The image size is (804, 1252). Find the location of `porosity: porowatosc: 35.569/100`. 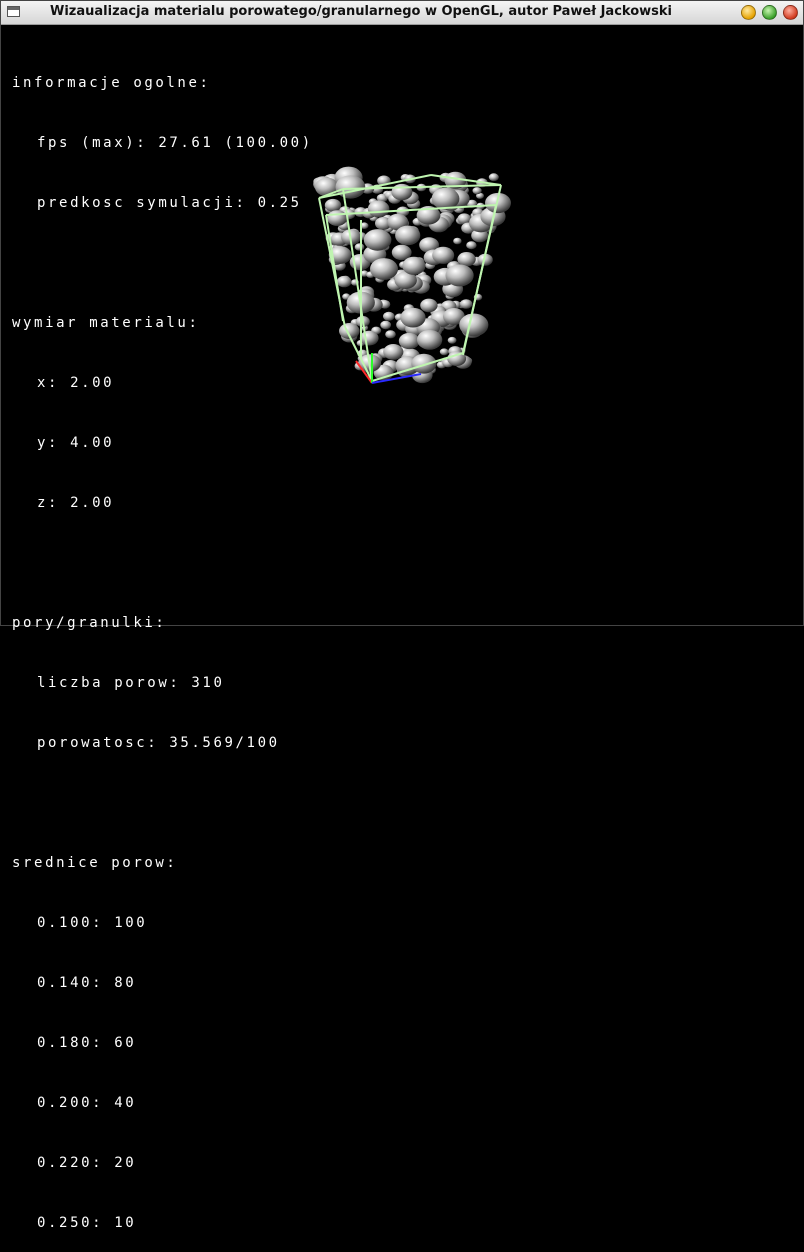

porosity: porowatosc: 35.569/100 is located at coordinates (158, 743).